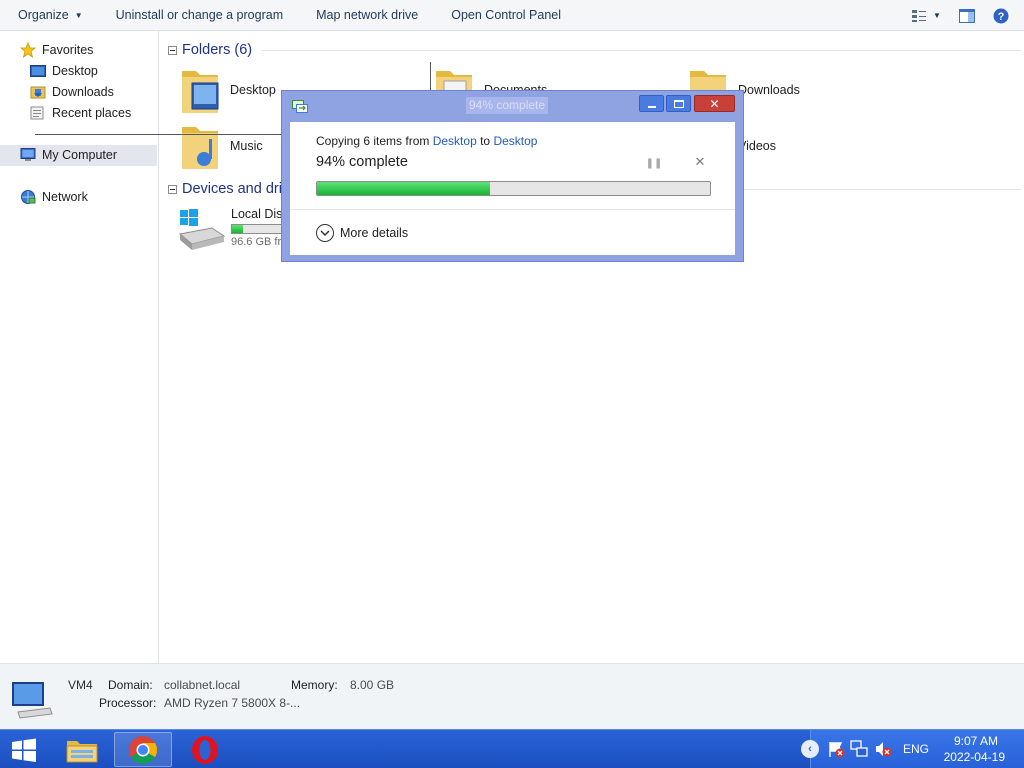 This screenshot has width=1024, height=768. I want to click on more-details-label: More details, so click(374, 233).